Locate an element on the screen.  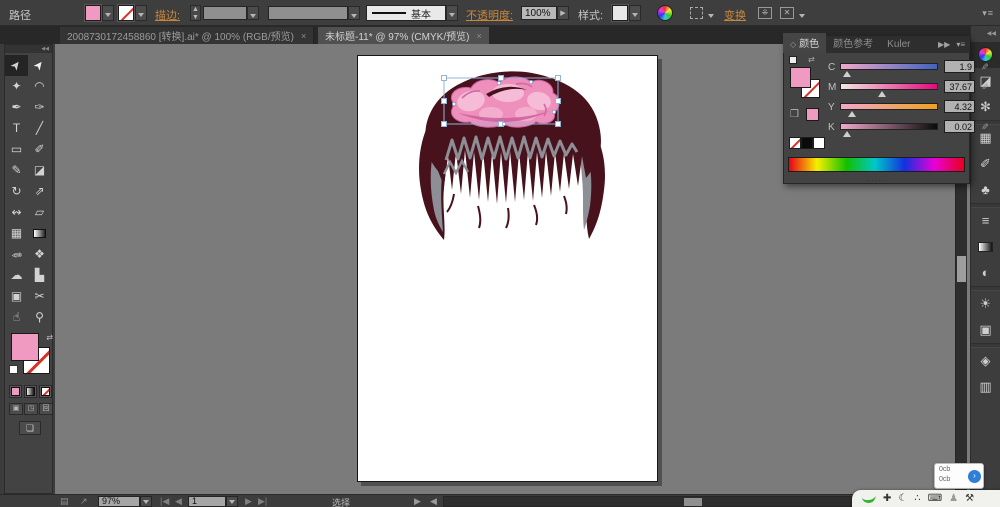
tab-color: ◇ 颜色 is located at coordinates (805, 43).